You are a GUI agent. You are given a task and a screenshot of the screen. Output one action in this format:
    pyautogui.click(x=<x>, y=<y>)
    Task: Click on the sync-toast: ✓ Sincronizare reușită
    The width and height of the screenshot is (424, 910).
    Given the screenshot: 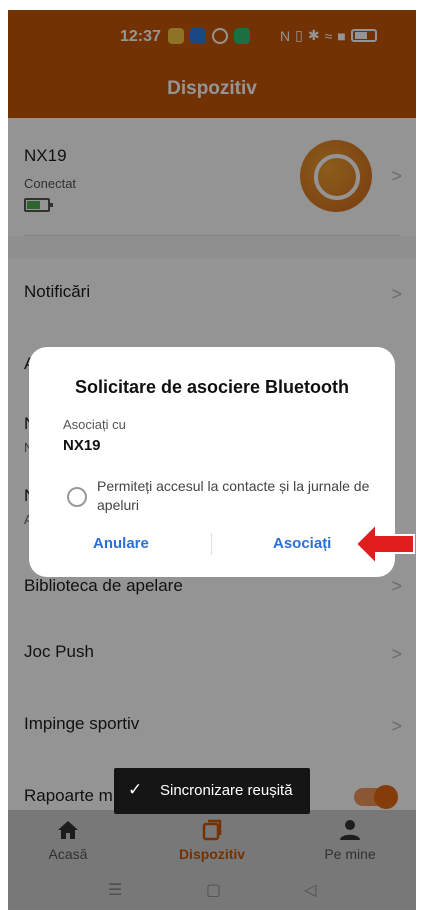 What is the action you would take?
    pyautogui.click(x=212, y=791)
    